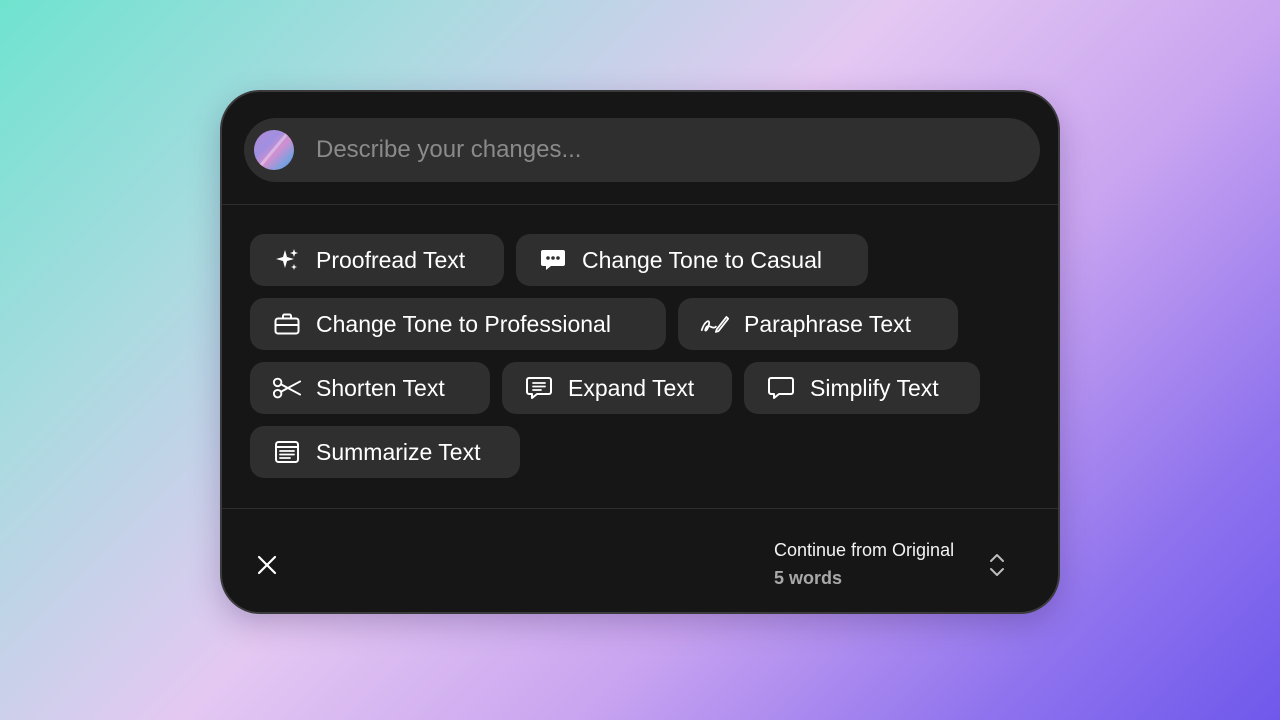 The image size is (1280, 720). I want to click on prompt-bar, so click(642, 150).